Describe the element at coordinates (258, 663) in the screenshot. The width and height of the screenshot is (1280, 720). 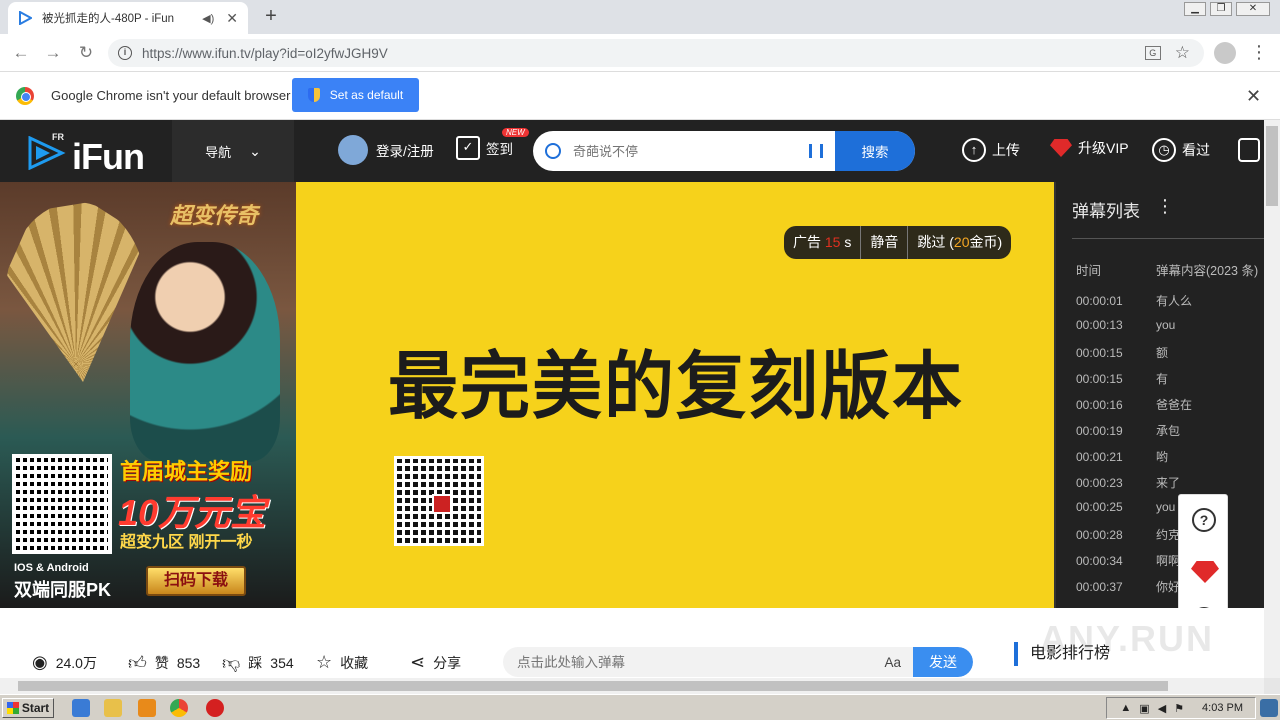
I see `dislike-button: 👎︎ 踩 354` at that location.